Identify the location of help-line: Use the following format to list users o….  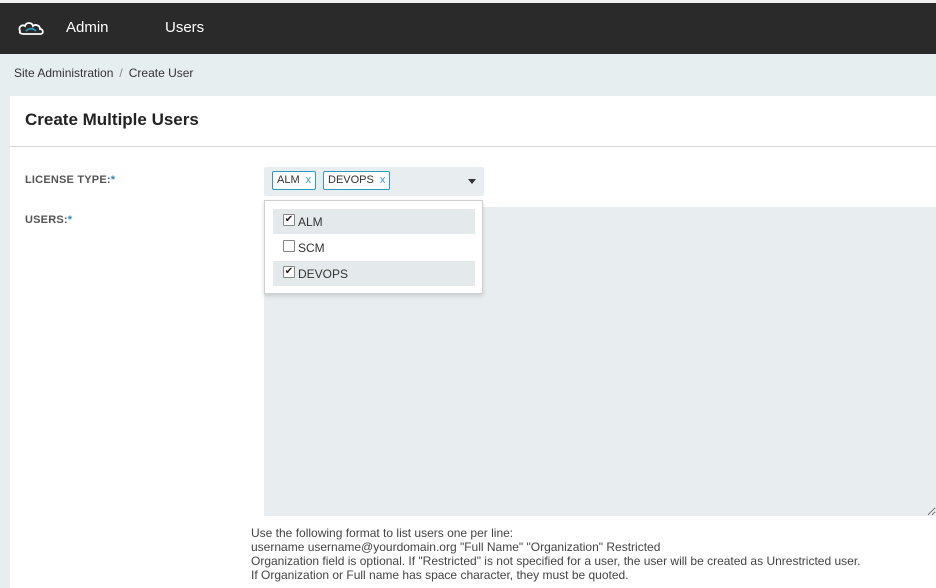
(382, 533).